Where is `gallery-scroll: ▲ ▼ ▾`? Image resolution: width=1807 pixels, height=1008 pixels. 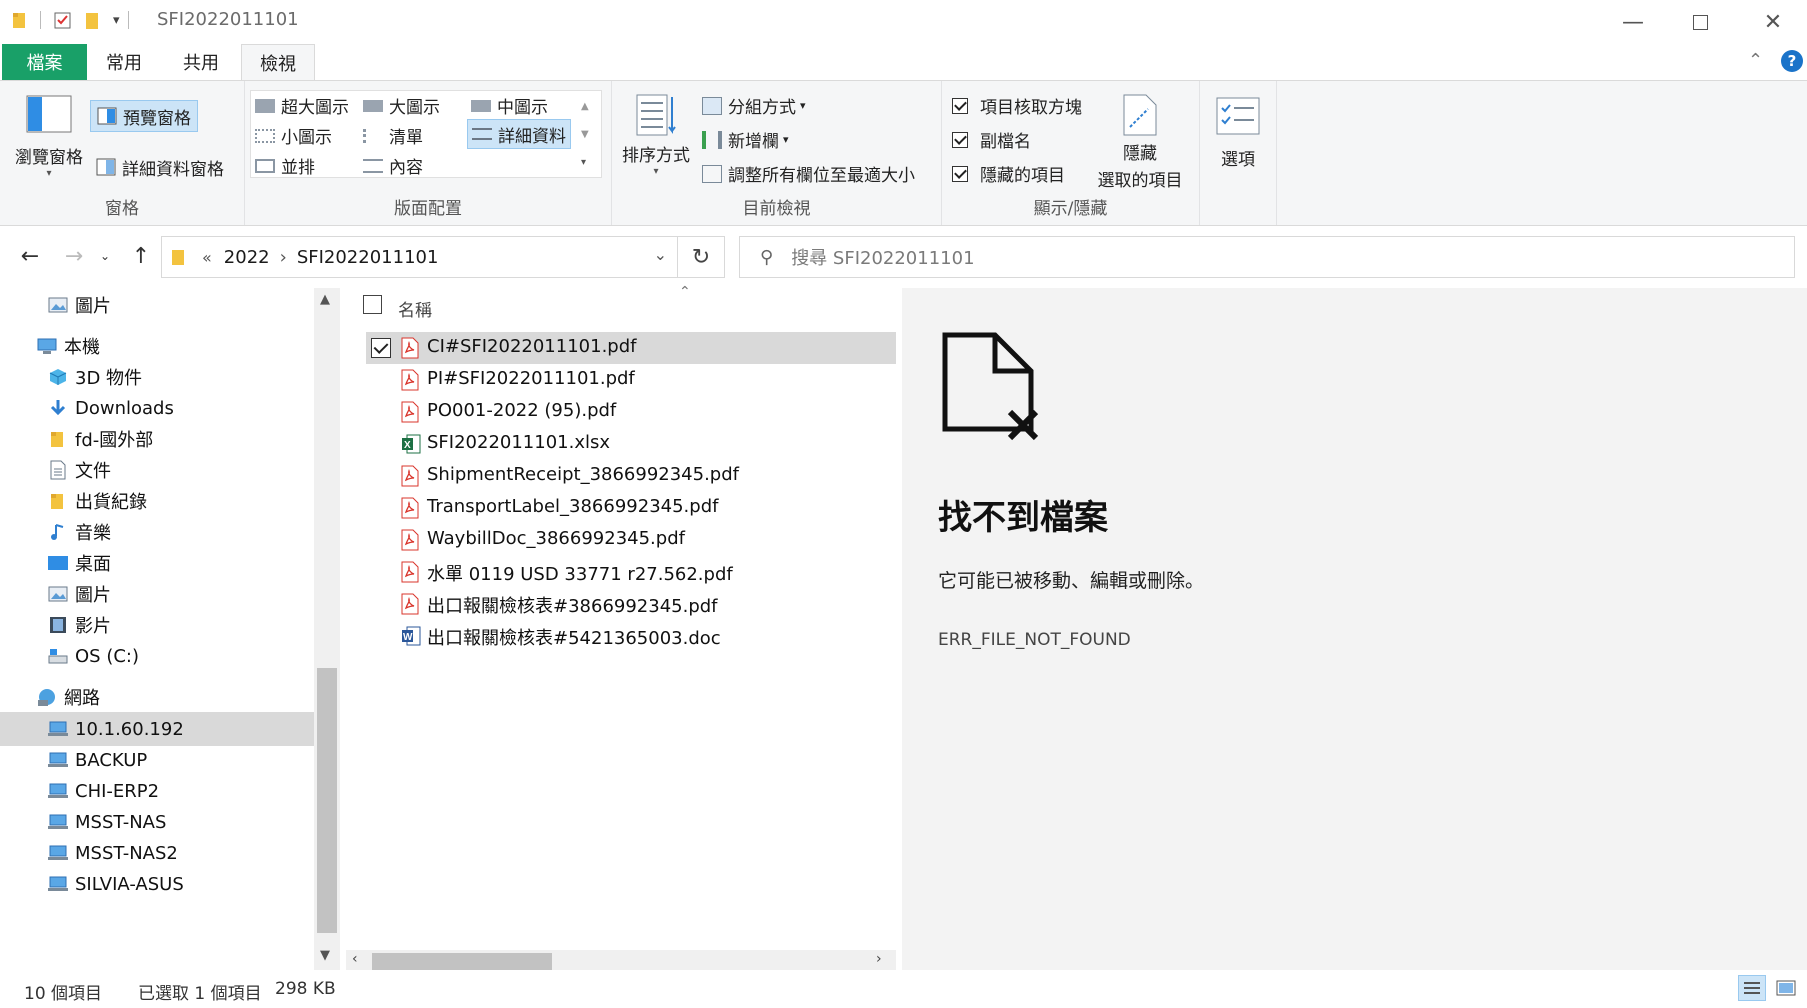
gallery-scroll: ▲ ▼ ▾ is located at coordinates (585, 135).